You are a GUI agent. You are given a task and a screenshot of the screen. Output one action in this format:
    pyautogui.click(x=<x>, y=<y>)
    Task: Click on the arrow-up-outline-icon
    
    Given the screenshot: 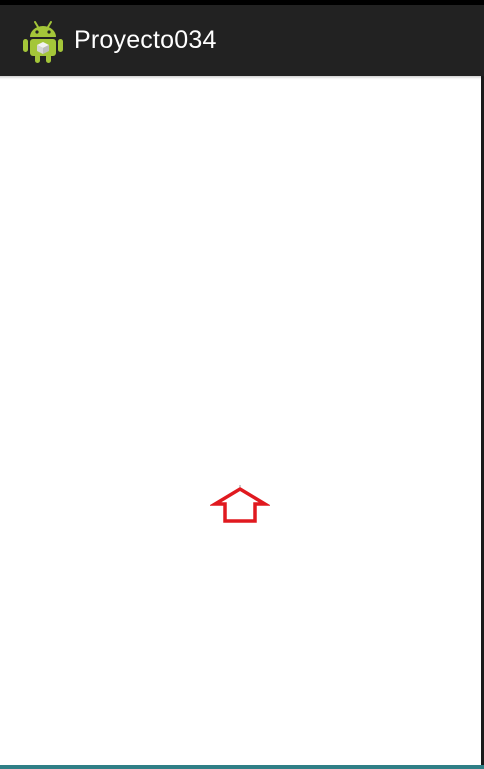 What is the action you would take?
    pyautogui.click(x=240, y=504)
    